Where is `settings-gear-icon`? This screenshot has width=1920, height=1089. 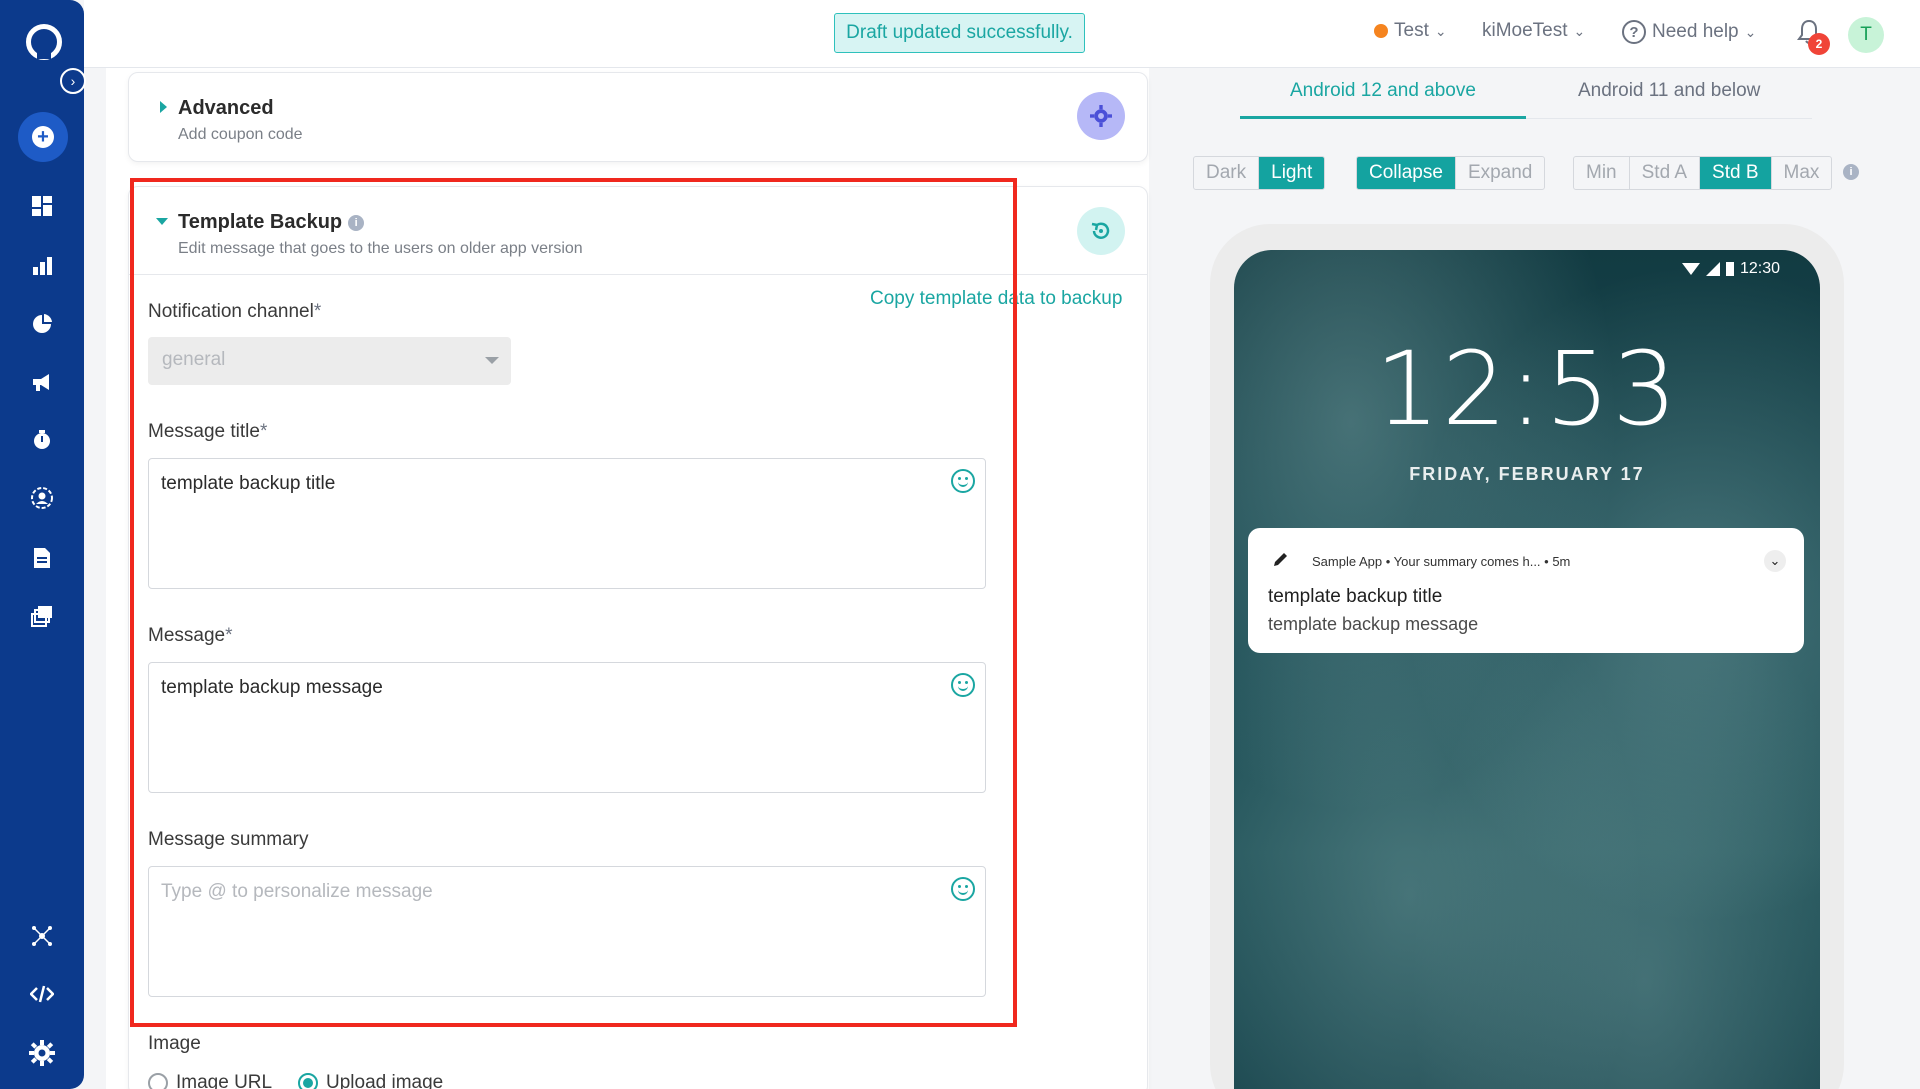 settings-gear-icon is located at coordinates (42, 1053).